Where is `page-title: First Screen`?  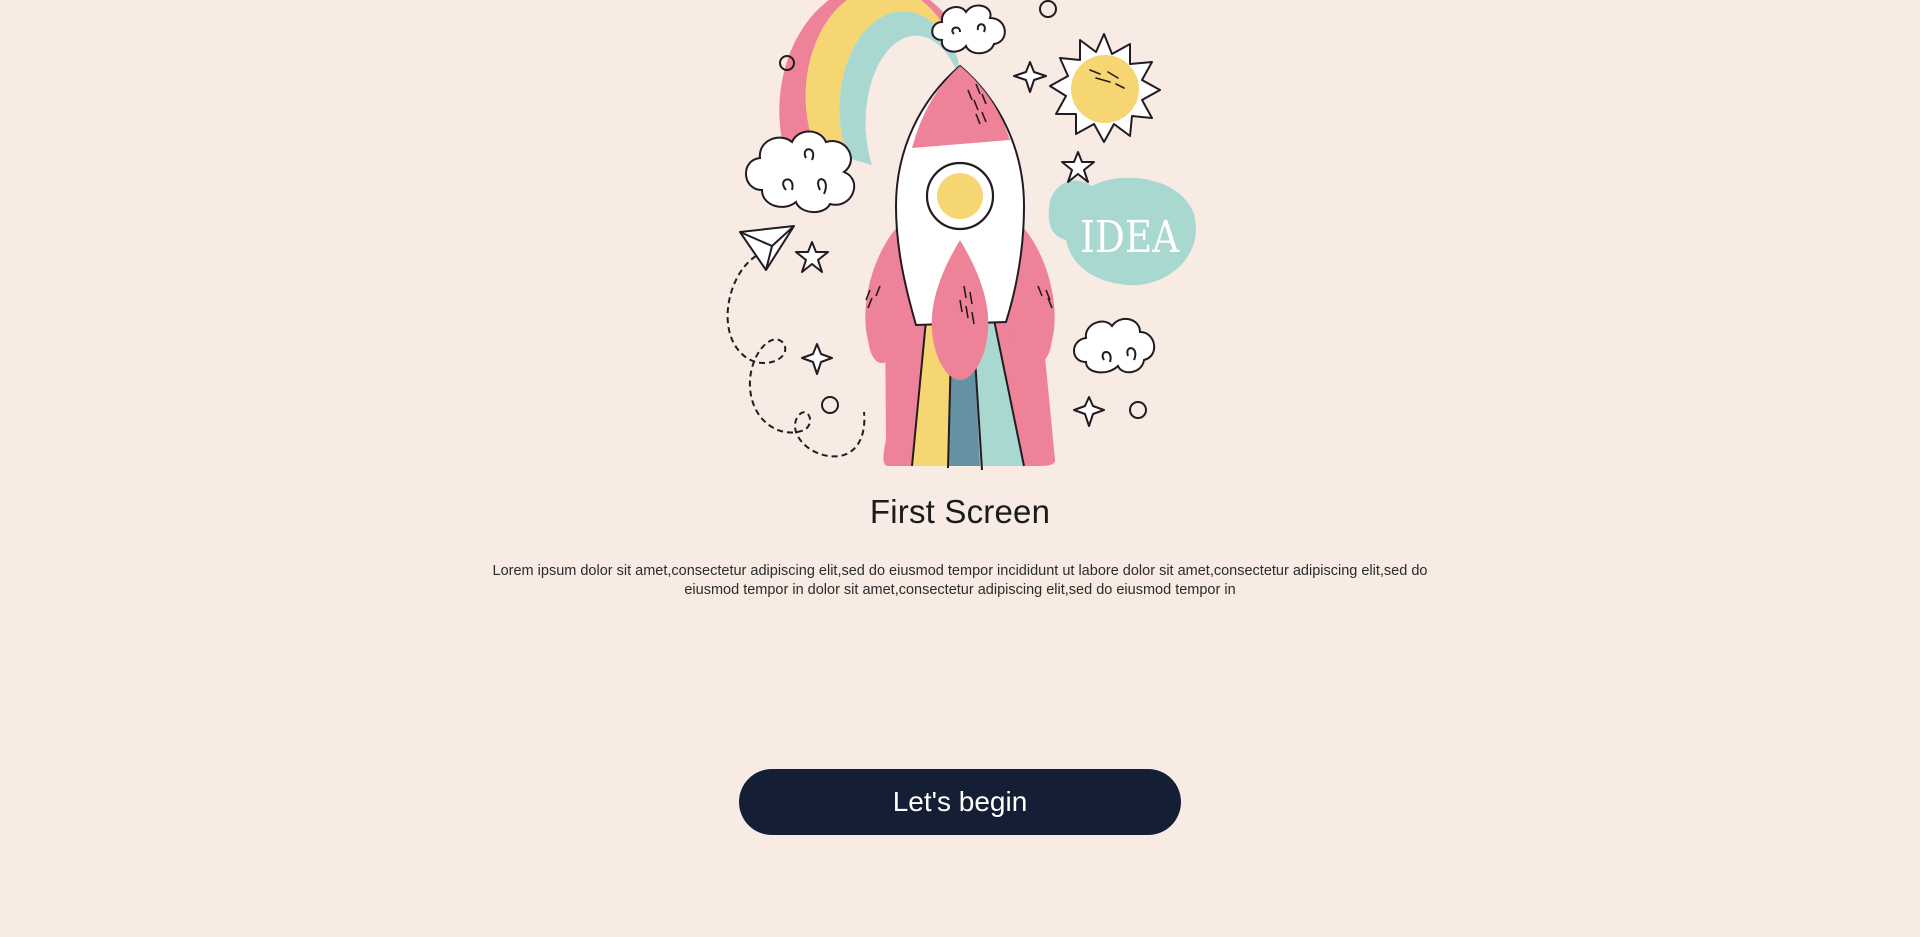 page-title: First Screen is located at coordinates (960, 511).